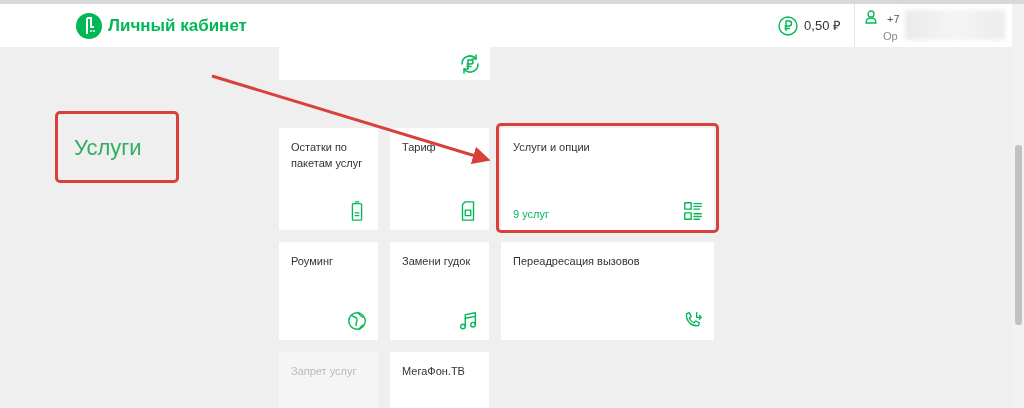 Image resolution: width=1024 pixels, height=408 pixels. Describe the element at coordinates (108, 147) in the screenshot. I see `annotation-label: Услуги` at that location.